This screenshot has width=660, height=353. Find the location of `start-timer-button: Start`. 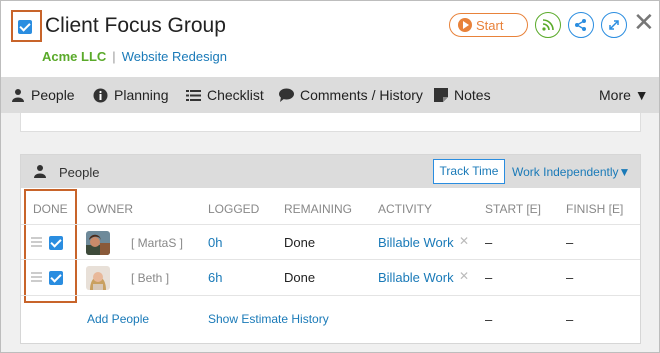

start-timer-button: Start is located at coordinates (488, 25).